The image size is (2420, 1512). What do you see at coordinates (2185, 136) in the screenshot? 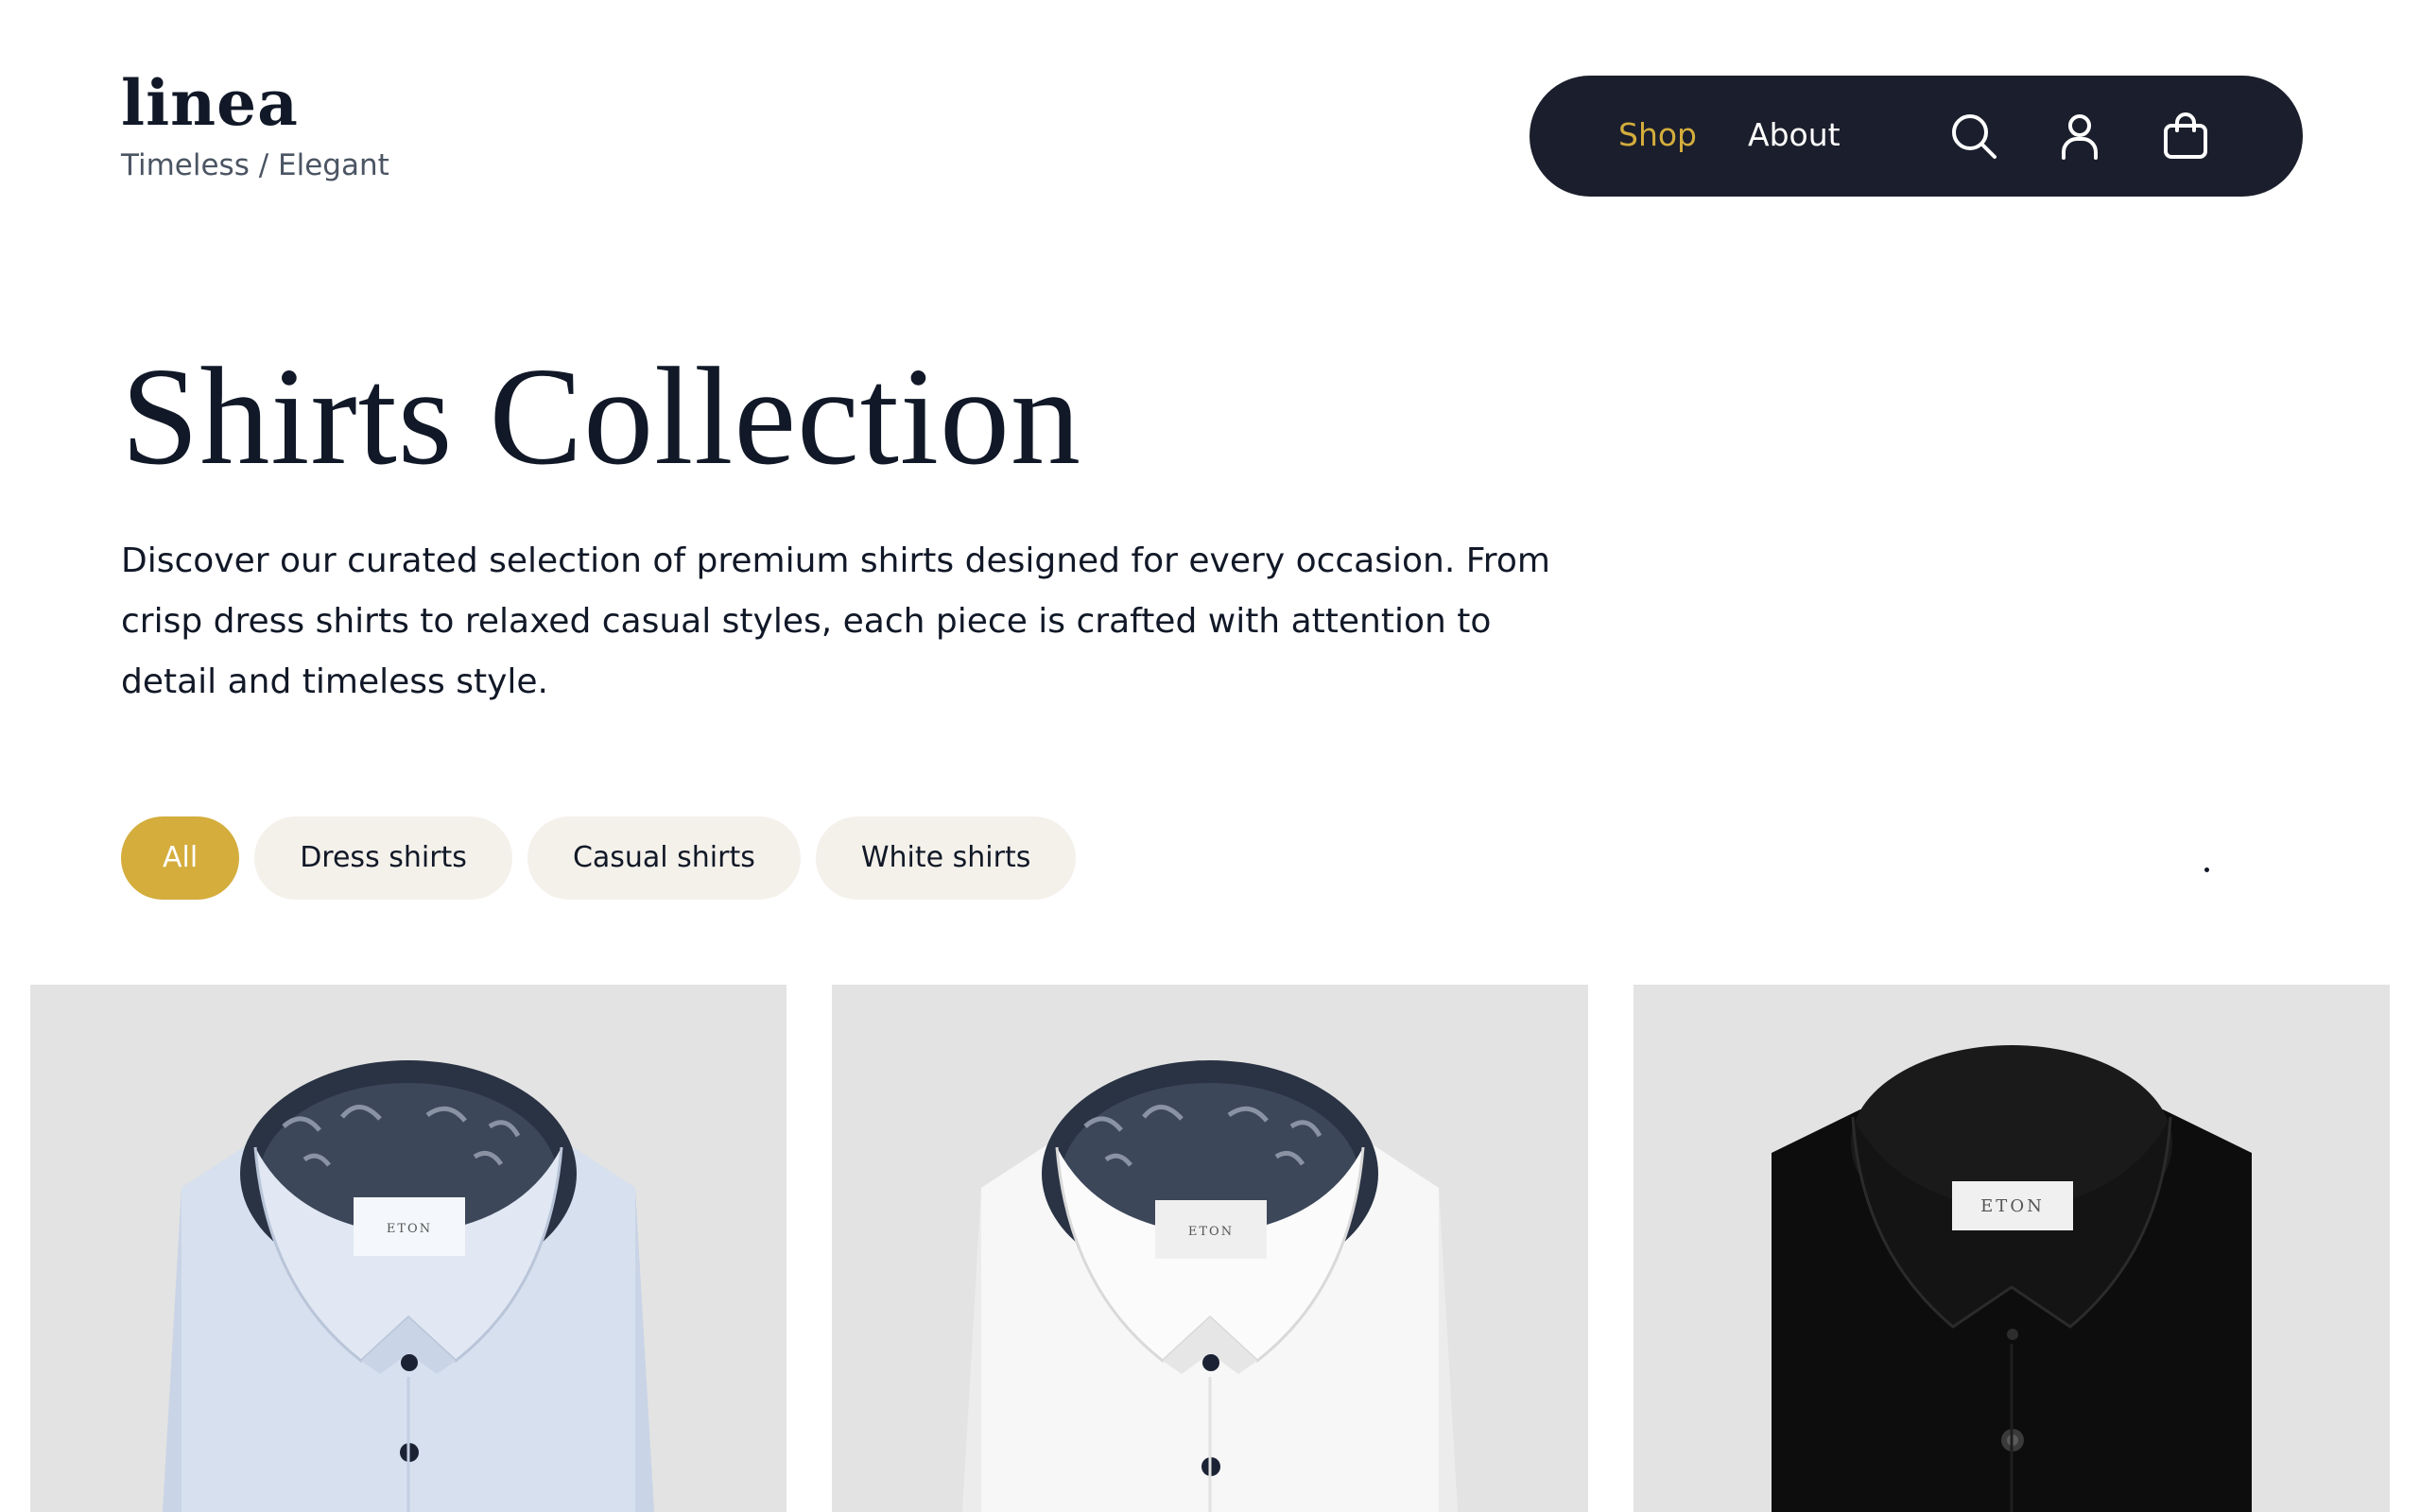
I see `shopping-bag-icon` at bounding box center [2185, 136].